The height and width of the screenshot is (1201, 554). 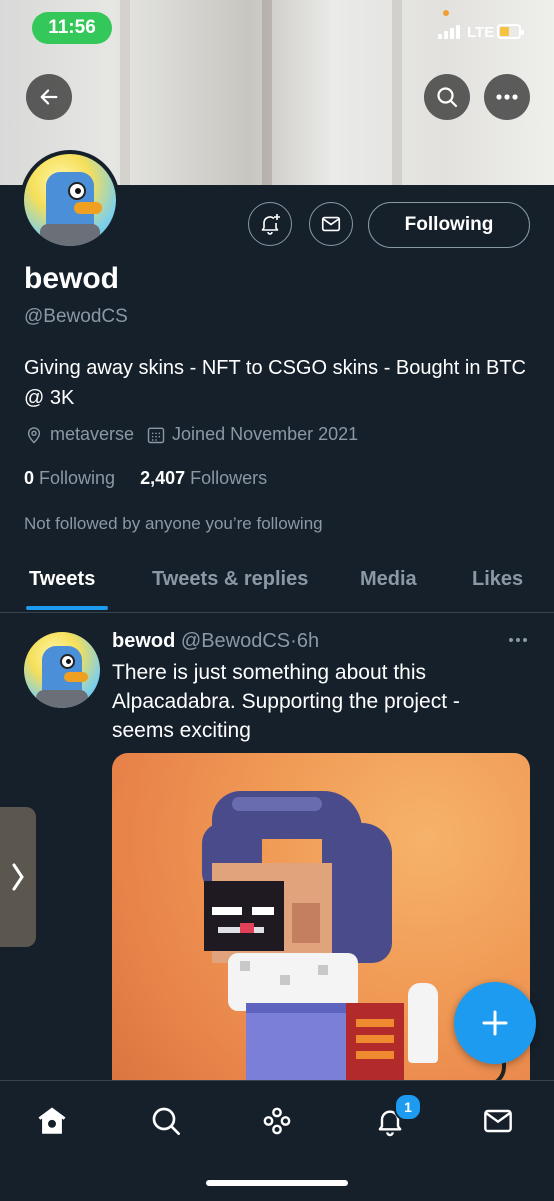 I want to click on profile-avatar, so click(x=70, y=200).